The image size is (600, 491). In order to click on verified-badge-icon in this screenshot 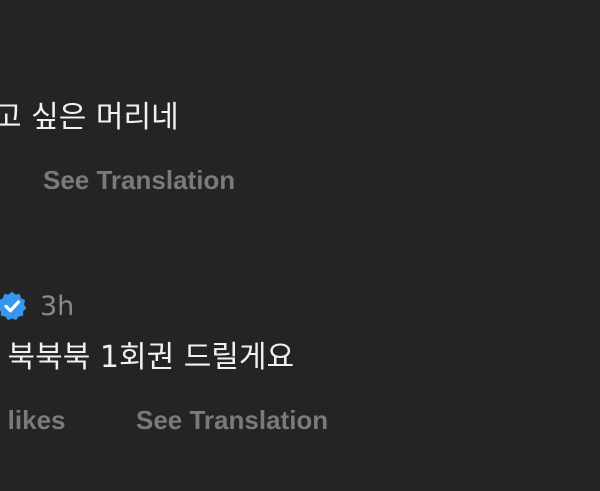, I will do `click(13, 306)`.